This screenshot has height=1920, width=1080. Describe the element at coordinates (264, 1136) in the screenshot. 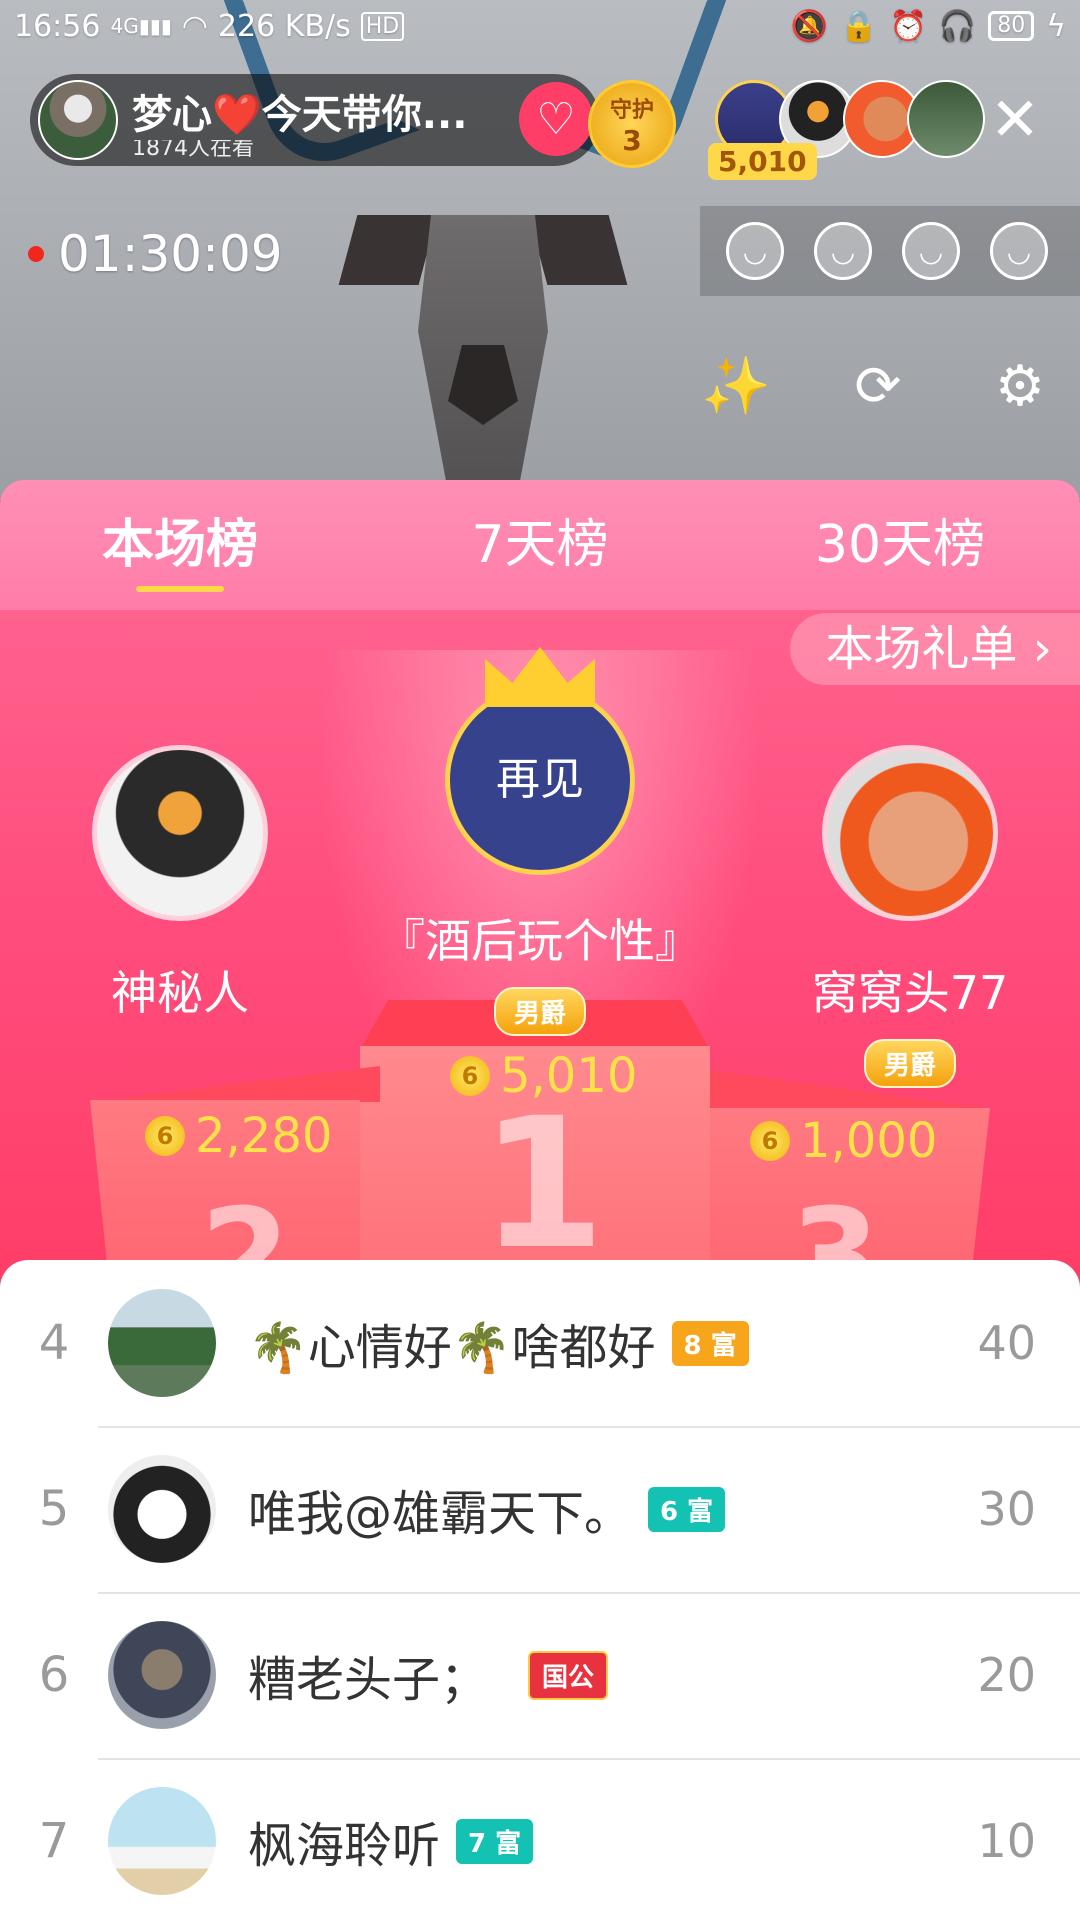

I see `second-score-value: 2,280` at that location.